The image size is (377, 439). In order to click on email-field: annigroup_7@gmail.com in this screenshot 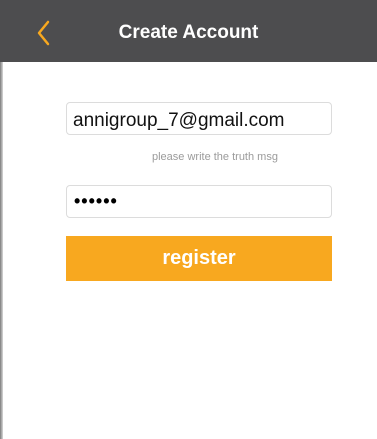, I will do `click(199, 118)`.